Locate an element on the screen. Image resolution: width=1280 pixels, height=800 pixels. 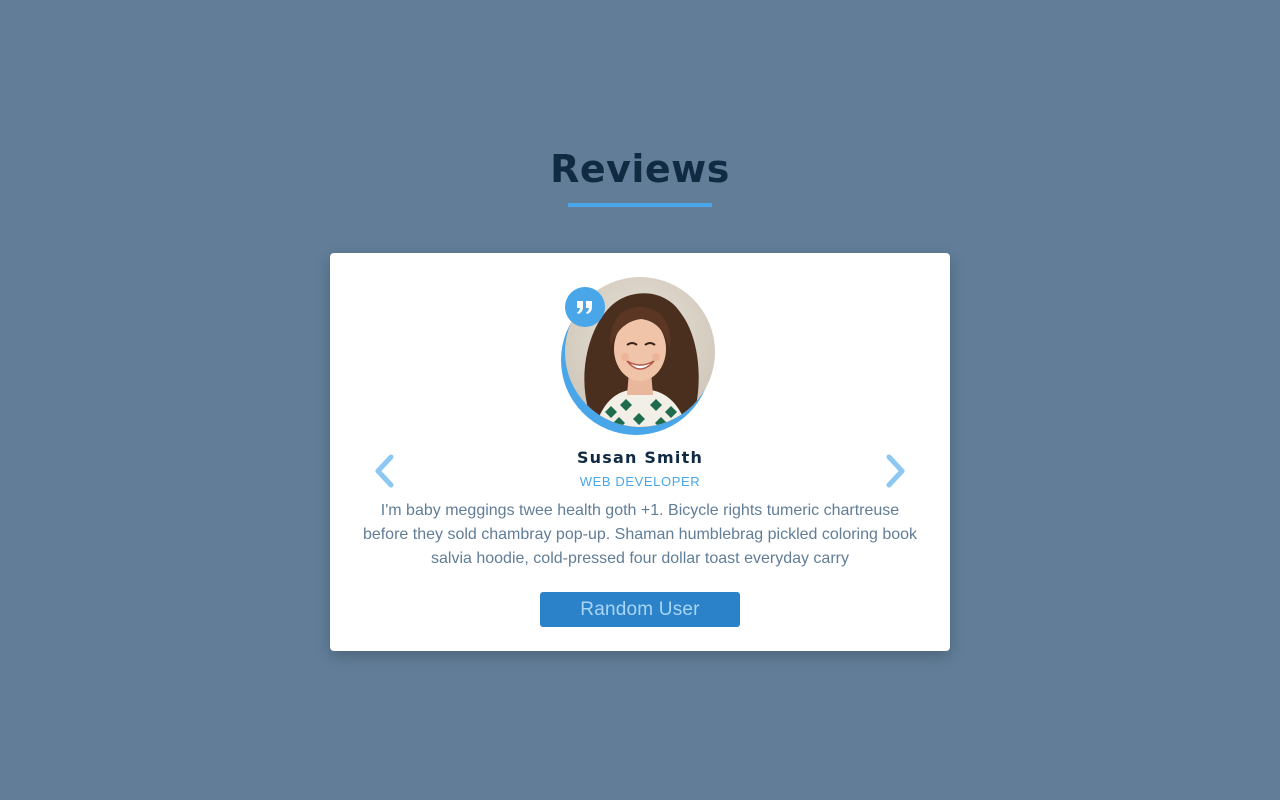
section-title: Reviews is located at coordinates (640, 176).